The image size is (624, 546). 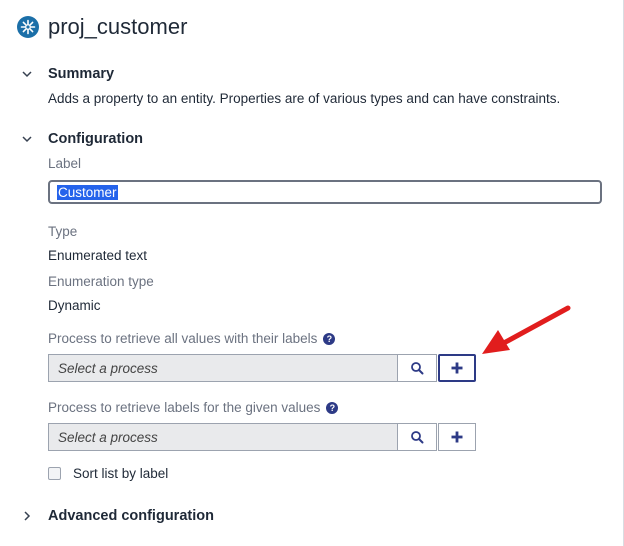 I want to click on process-all-input: Select a process, so click(x=223, y=368).